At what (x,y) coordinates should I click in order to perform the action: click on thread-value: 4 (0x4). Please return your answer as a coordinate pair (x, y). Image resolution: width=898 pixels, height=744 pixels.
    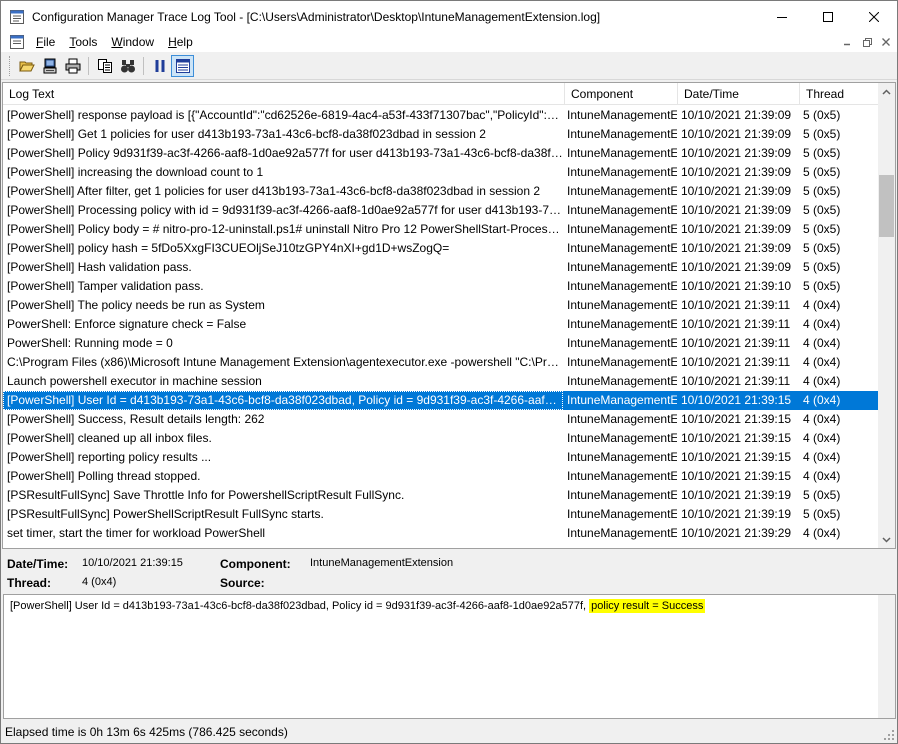
    Looking at the image, I should click on (99, 582).